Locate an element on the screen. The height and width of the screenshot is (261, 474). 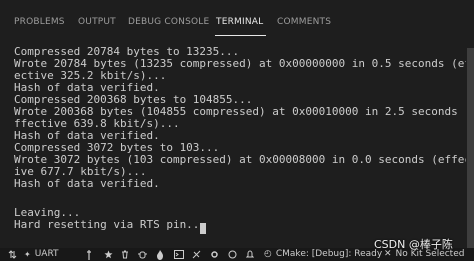
trash-icon is located at coordinates (125, 254).